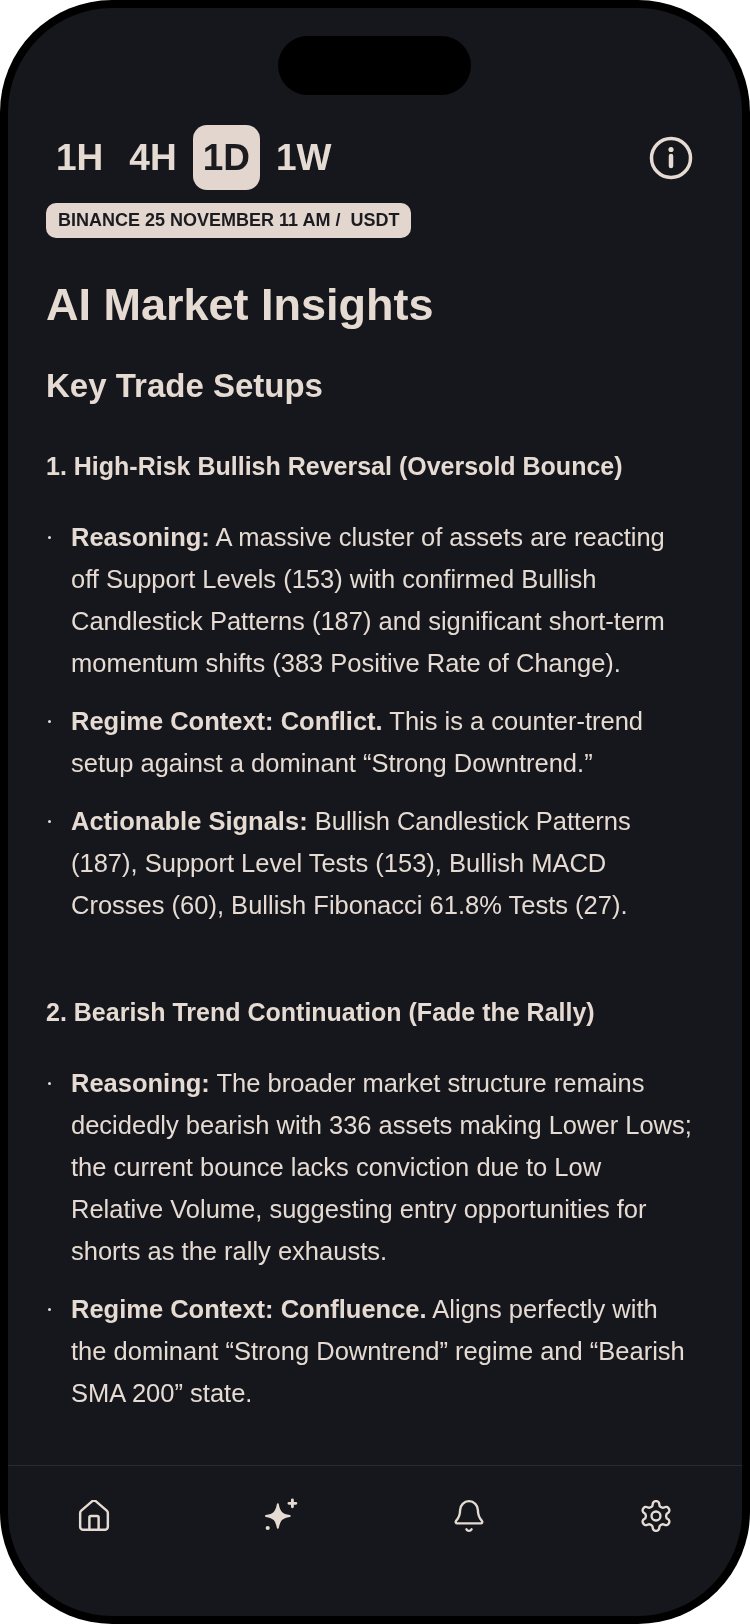 This screenshot has height=1624, width=750. I want to click on timeframe-tab: 1H, so click(80, 157).